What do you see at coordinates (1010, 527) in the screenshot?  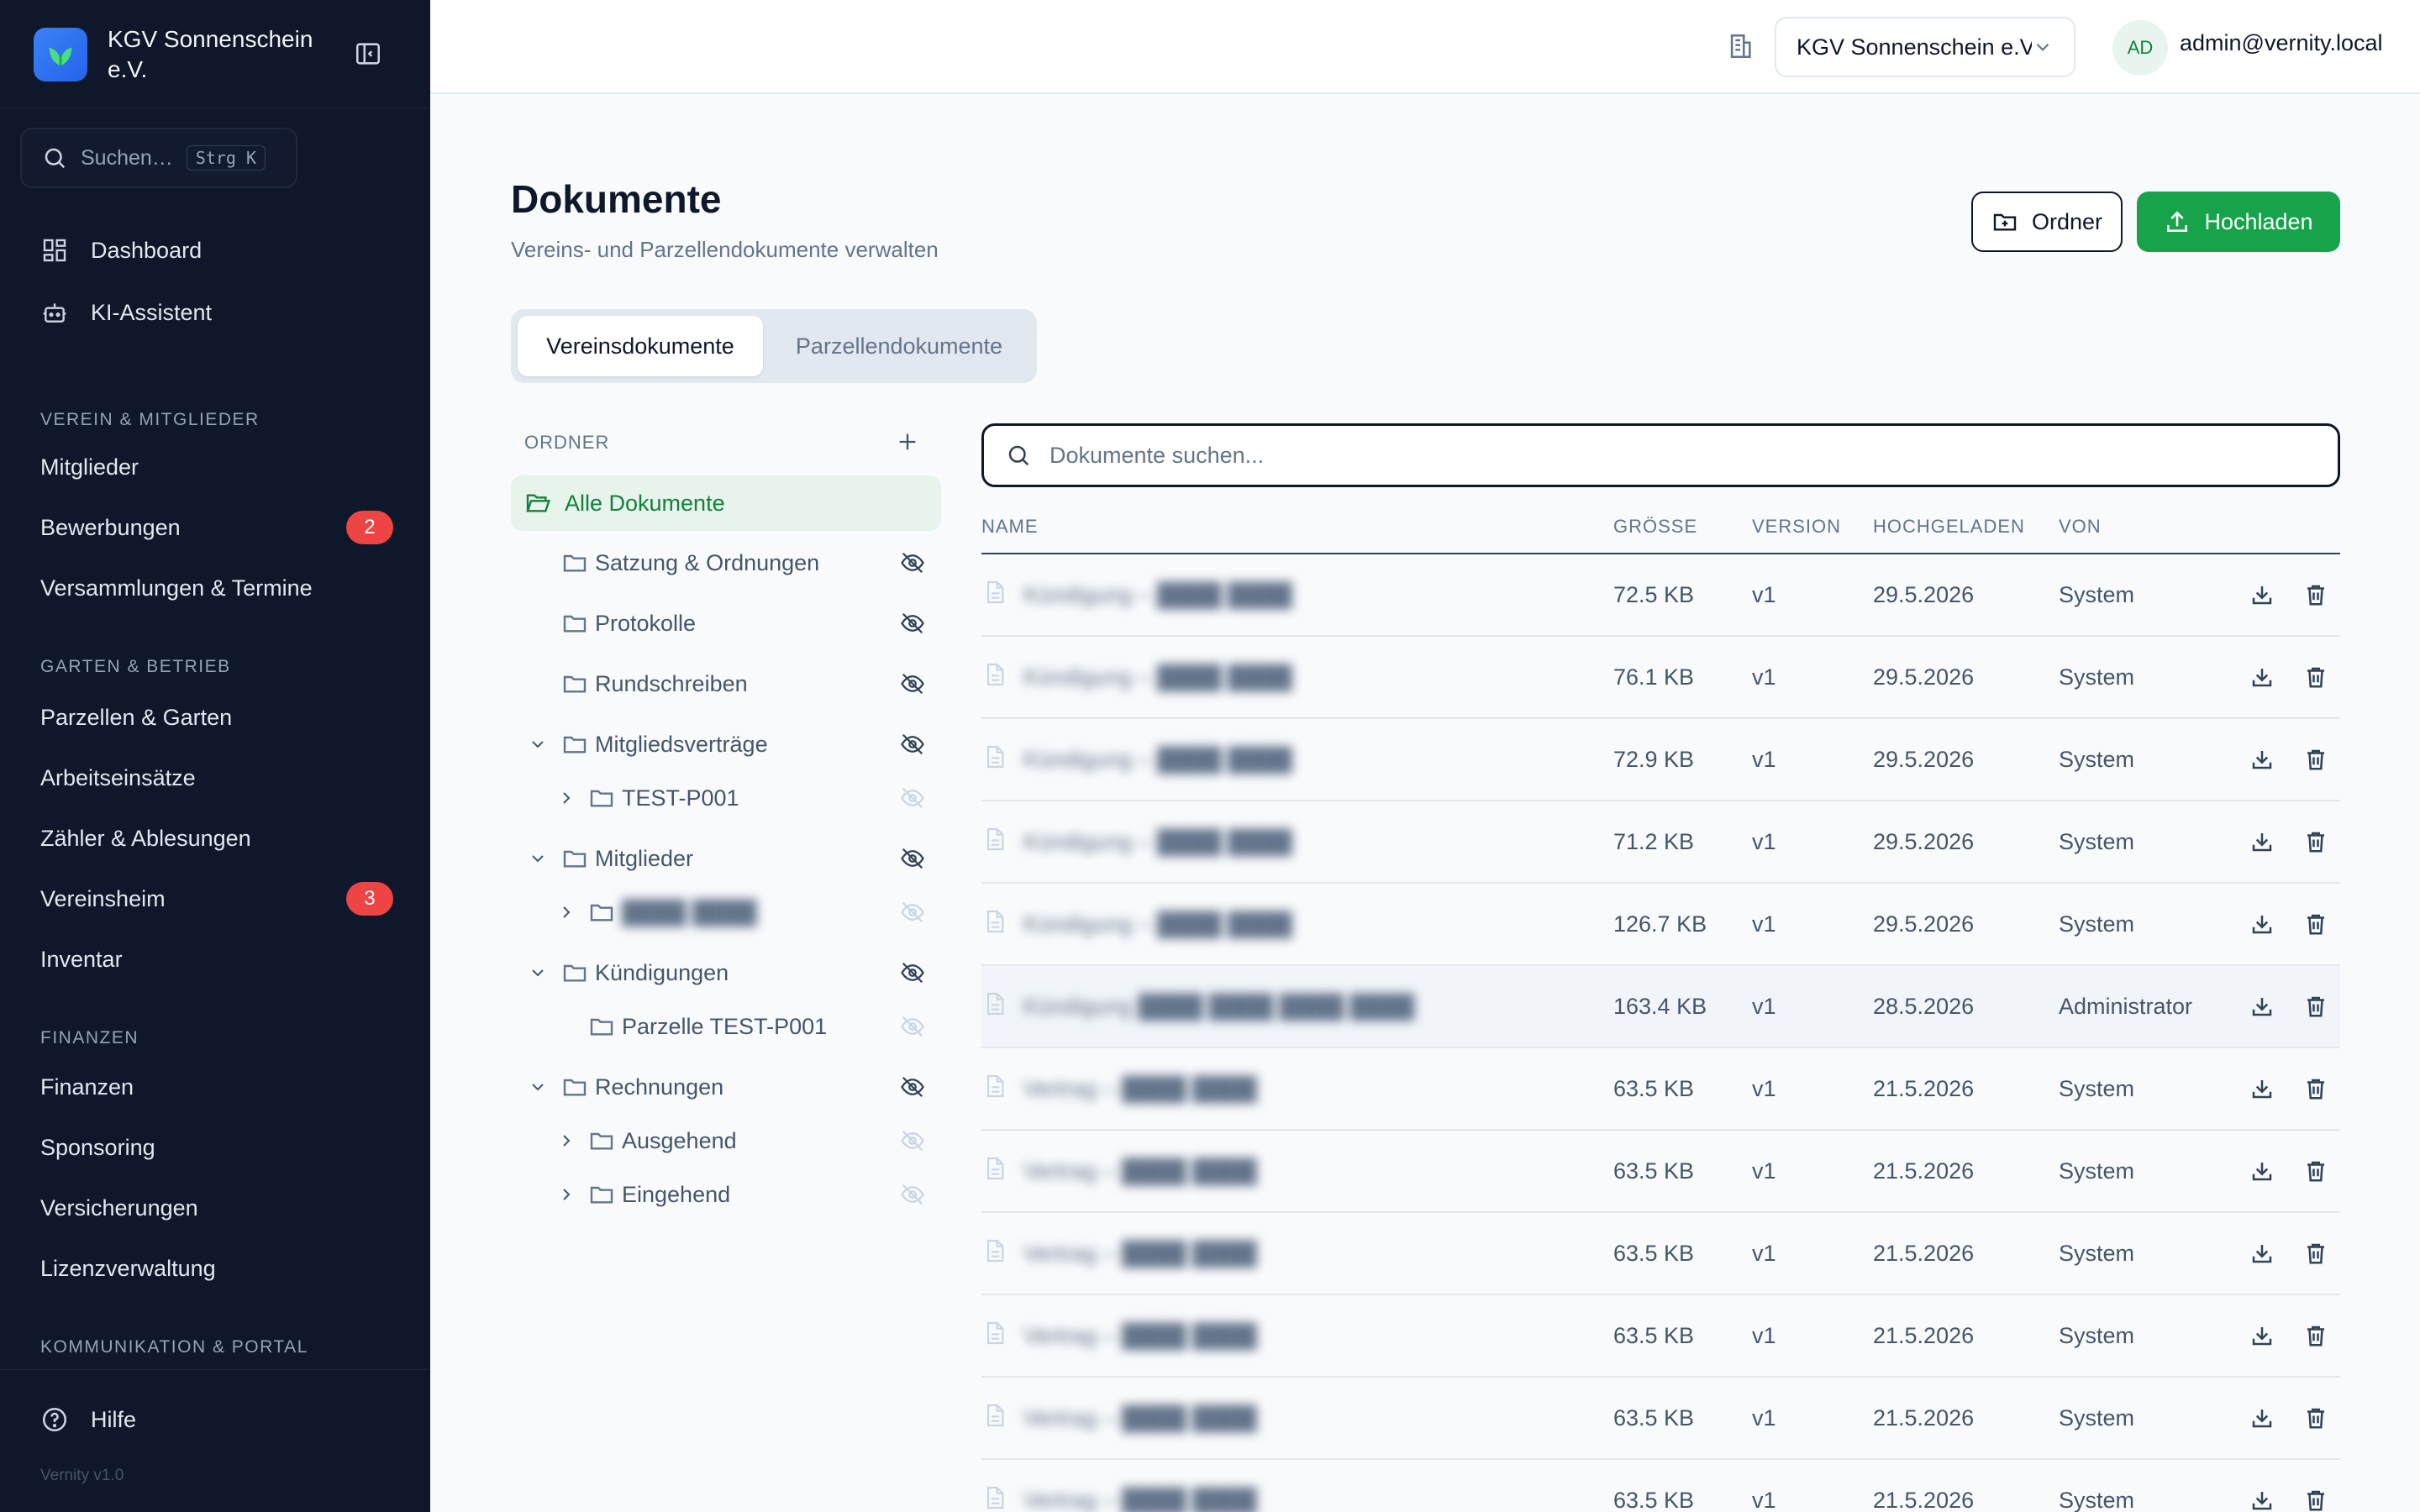 I see `column-header-name: NAME` at bounding box center [1010, 527].